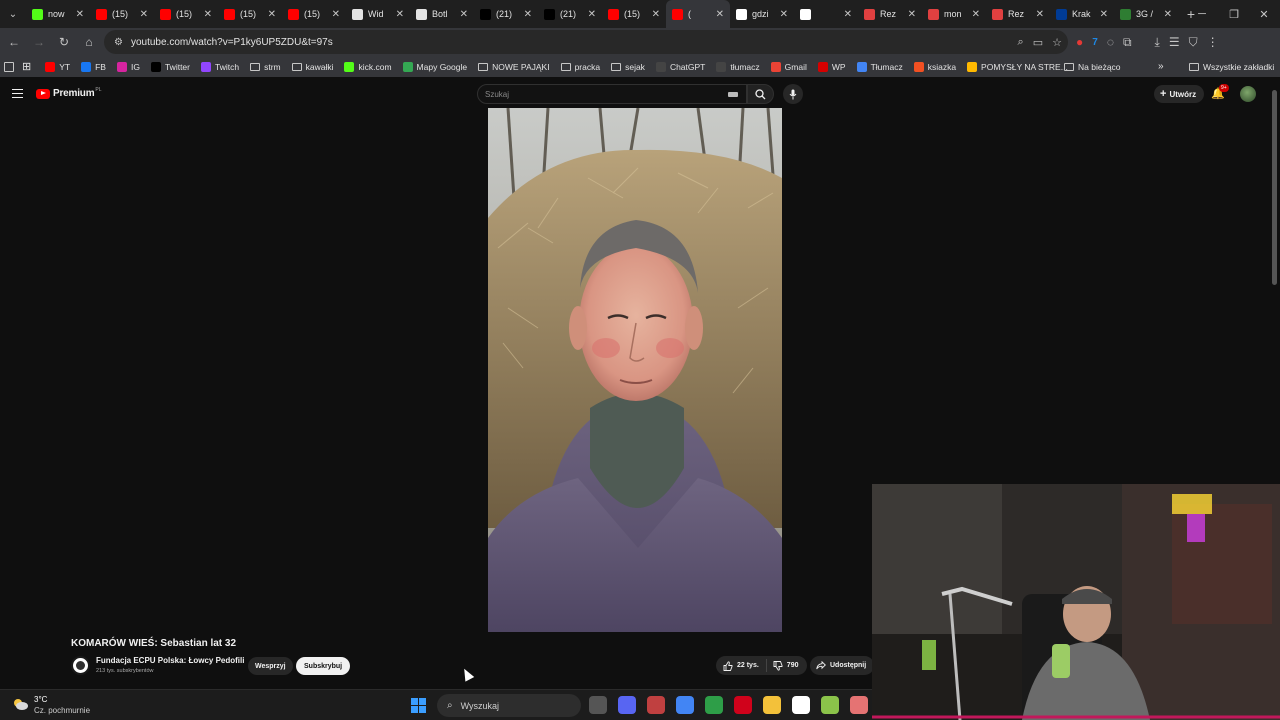  What do you see at coordinates (1082, 14) in the screenshot?
I see `browser-tab: Krak ✕` at bounding box center [1082, 14].